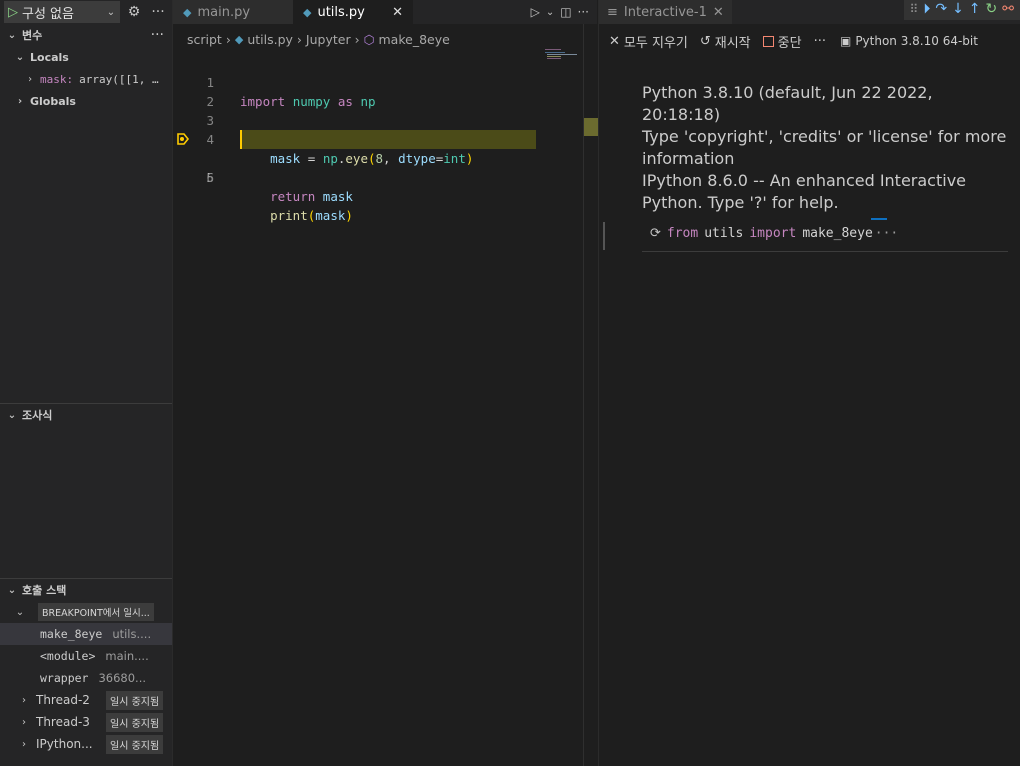 This screenshot has width=1020, height=766. I want to click on kernel-picker: ▣ Python 3.8.10 64-bit, so click(909, 41).